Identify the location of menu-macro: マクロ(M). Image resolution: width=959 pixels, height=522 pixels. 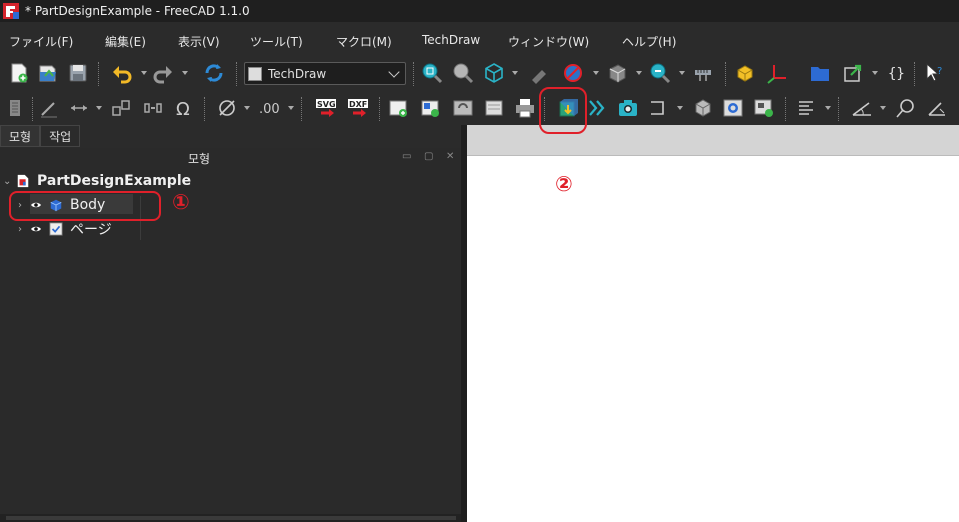
(364, 41).